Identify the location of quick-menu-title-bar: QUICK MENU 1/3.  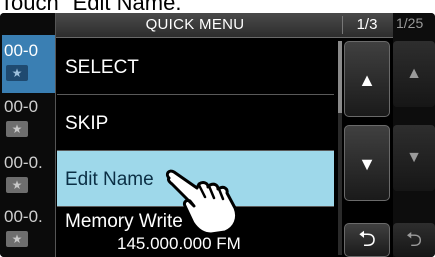
(224, 25).